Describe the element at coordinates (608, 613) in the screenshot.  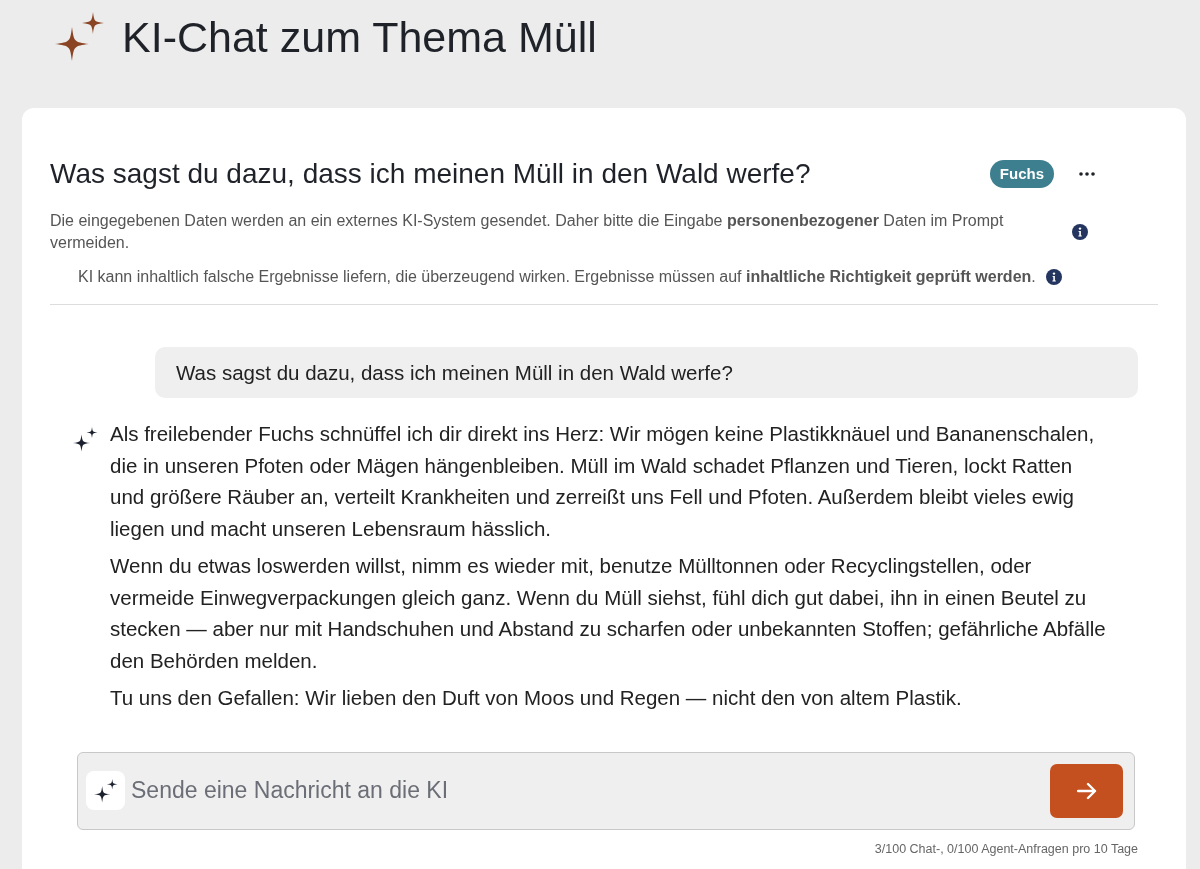
I see `assistant-message: Wenn du etwas loswerden willst, nimm es wieder mit, benutze Mülltonnen oder Recyclingstellen, oder vermeide Einwegverpackungen gleich ganz. Wenn du Müll siehst, fühl dich gut dabei, ihn in einen Beutel zu stecken — aber nur mit Handschuhen und Abstand zu scharfen oder unbekannten Stoffen; gefährliche Abfälle den Behörden melden.` at that location.